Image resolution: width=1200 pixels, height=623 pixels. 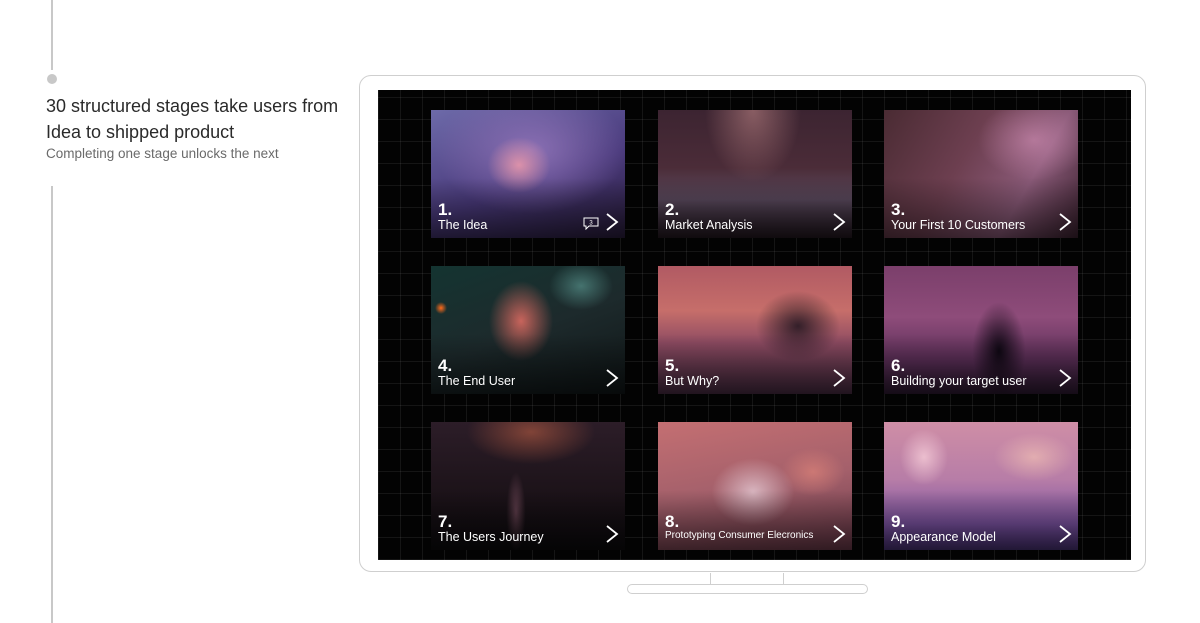 I want to click on stage-card-5: 5. But Why?, so click(x=755, y=330).